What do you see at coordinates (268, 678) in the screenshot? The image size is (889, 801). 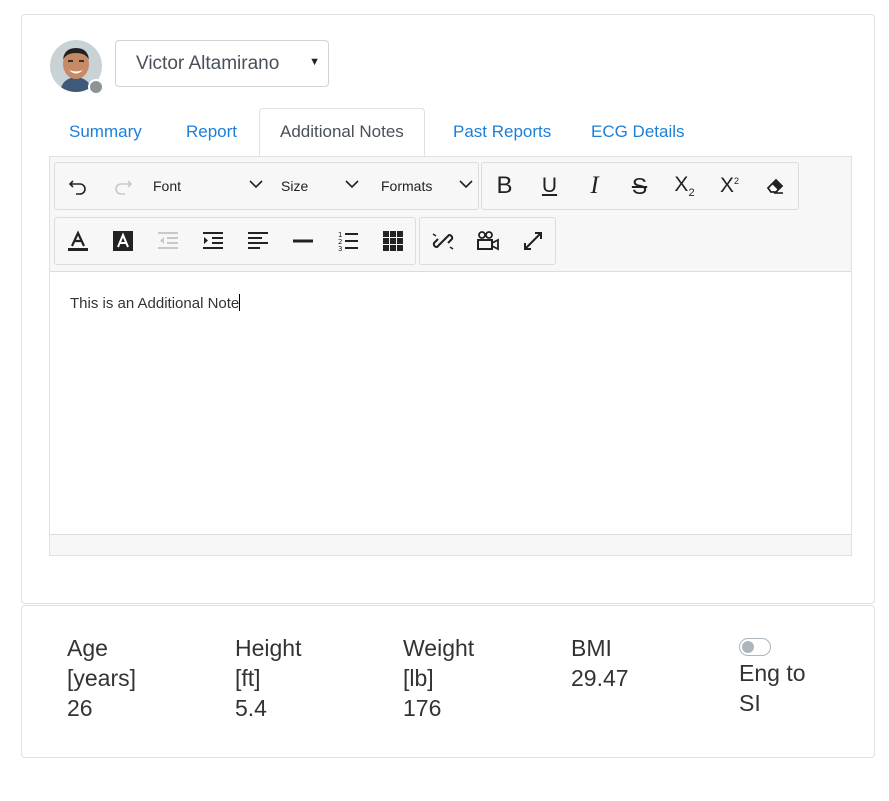 I see `height-stat: Height [ft] 5.4` at bounding box center [268, 678].